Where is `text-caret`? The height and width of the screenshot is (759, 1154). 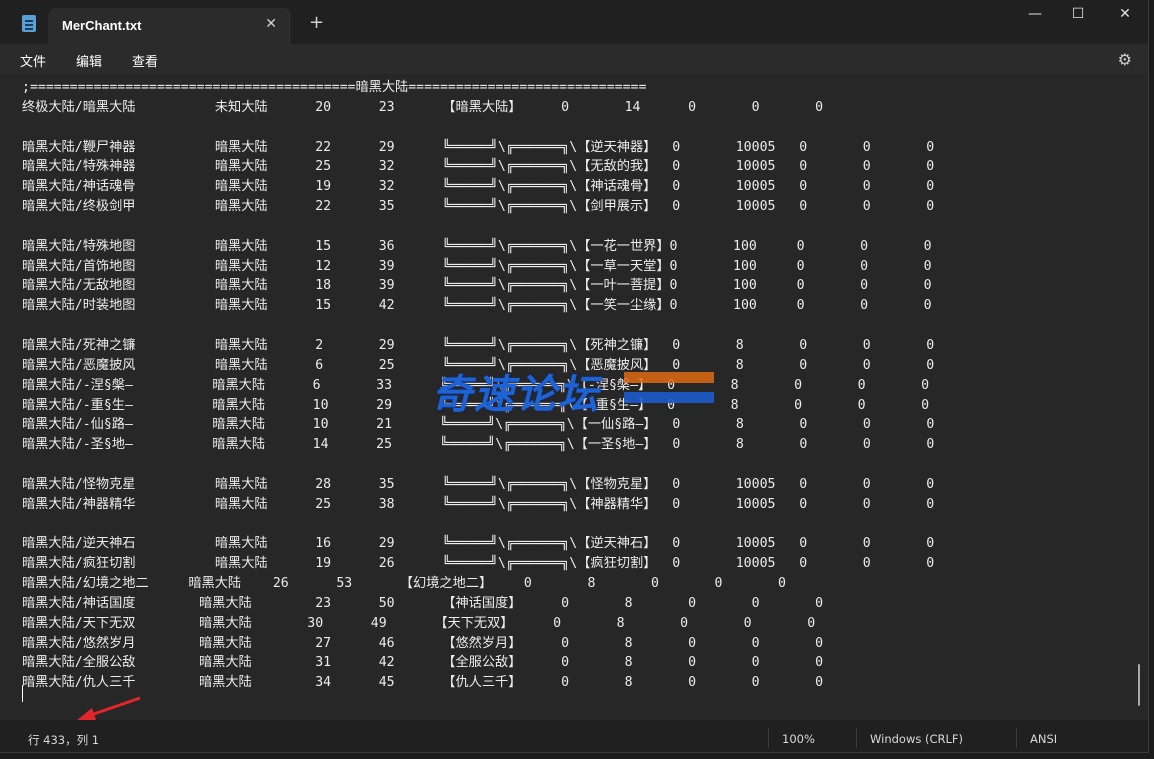
text-caret is located at coordinates (22, 693).